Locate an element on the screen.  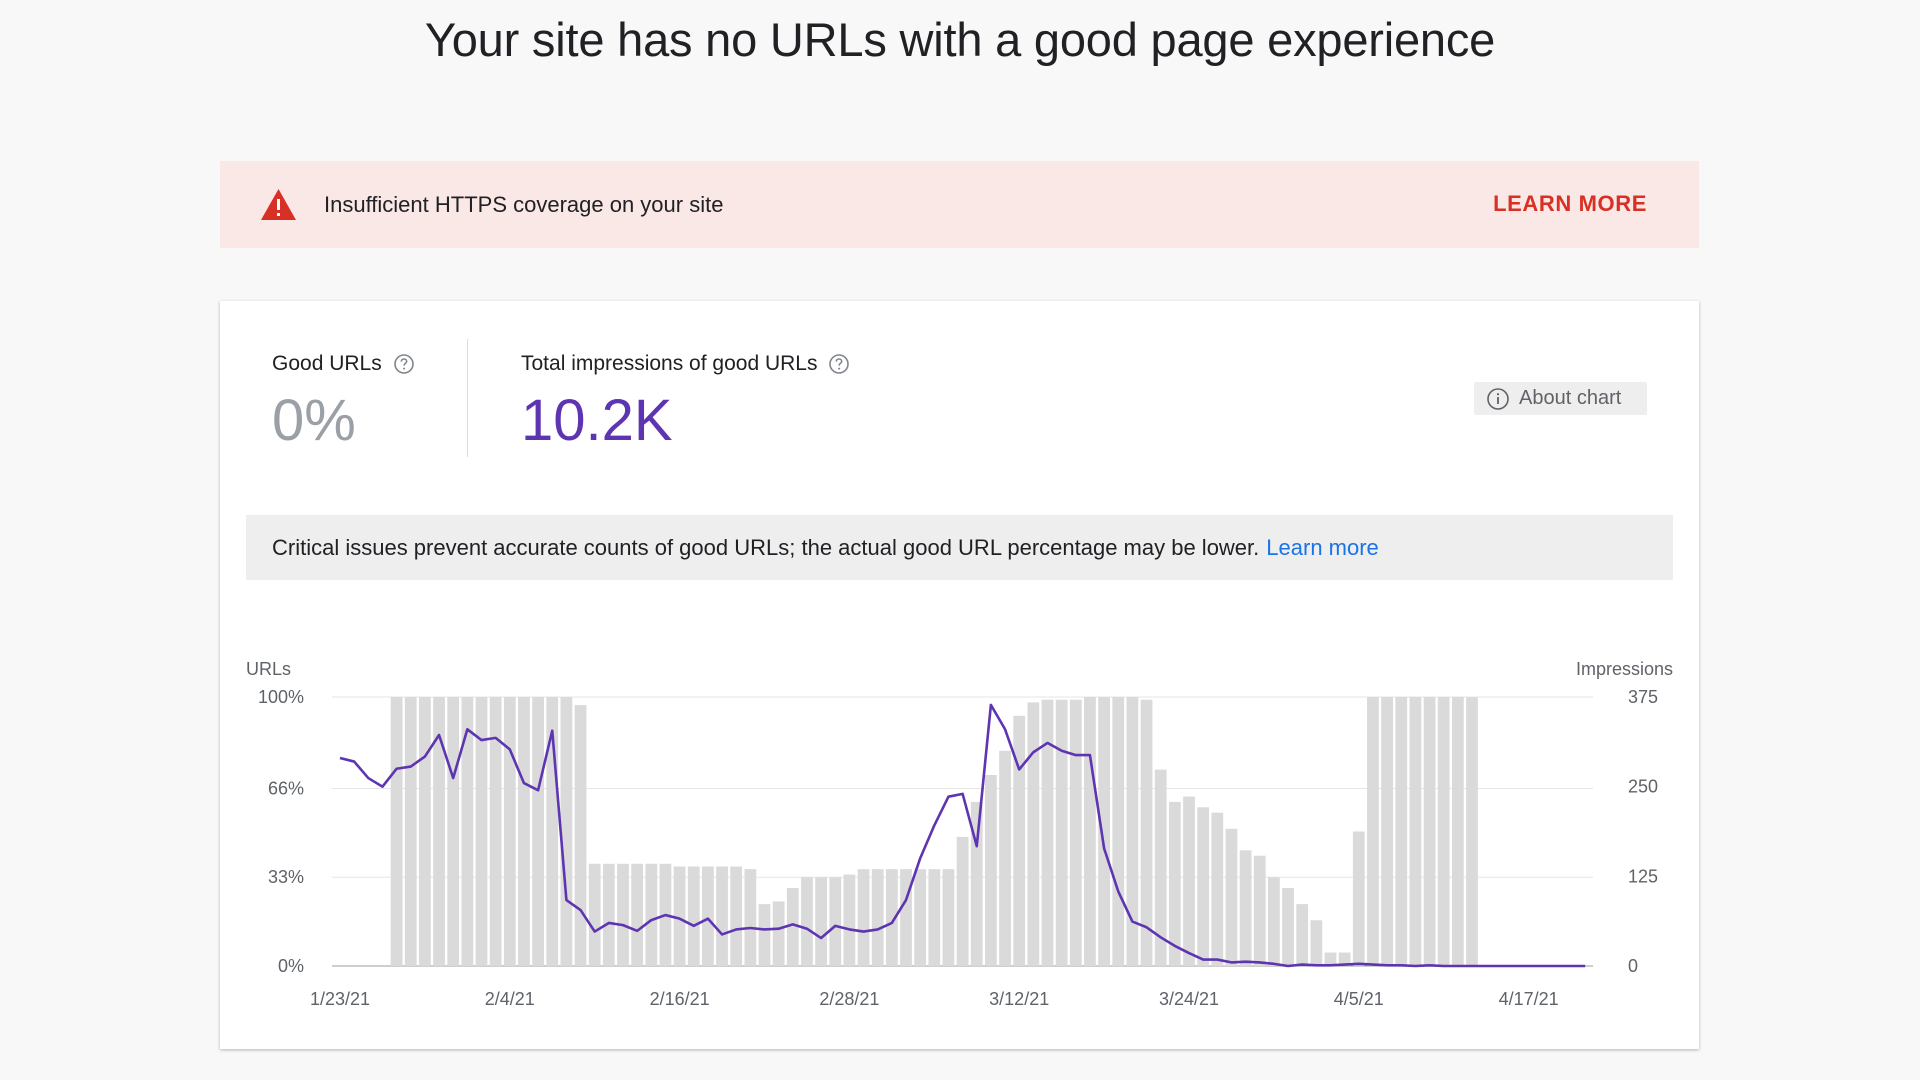
x-axis-tick: 2/28/21 is located at coordinates (849, 999).